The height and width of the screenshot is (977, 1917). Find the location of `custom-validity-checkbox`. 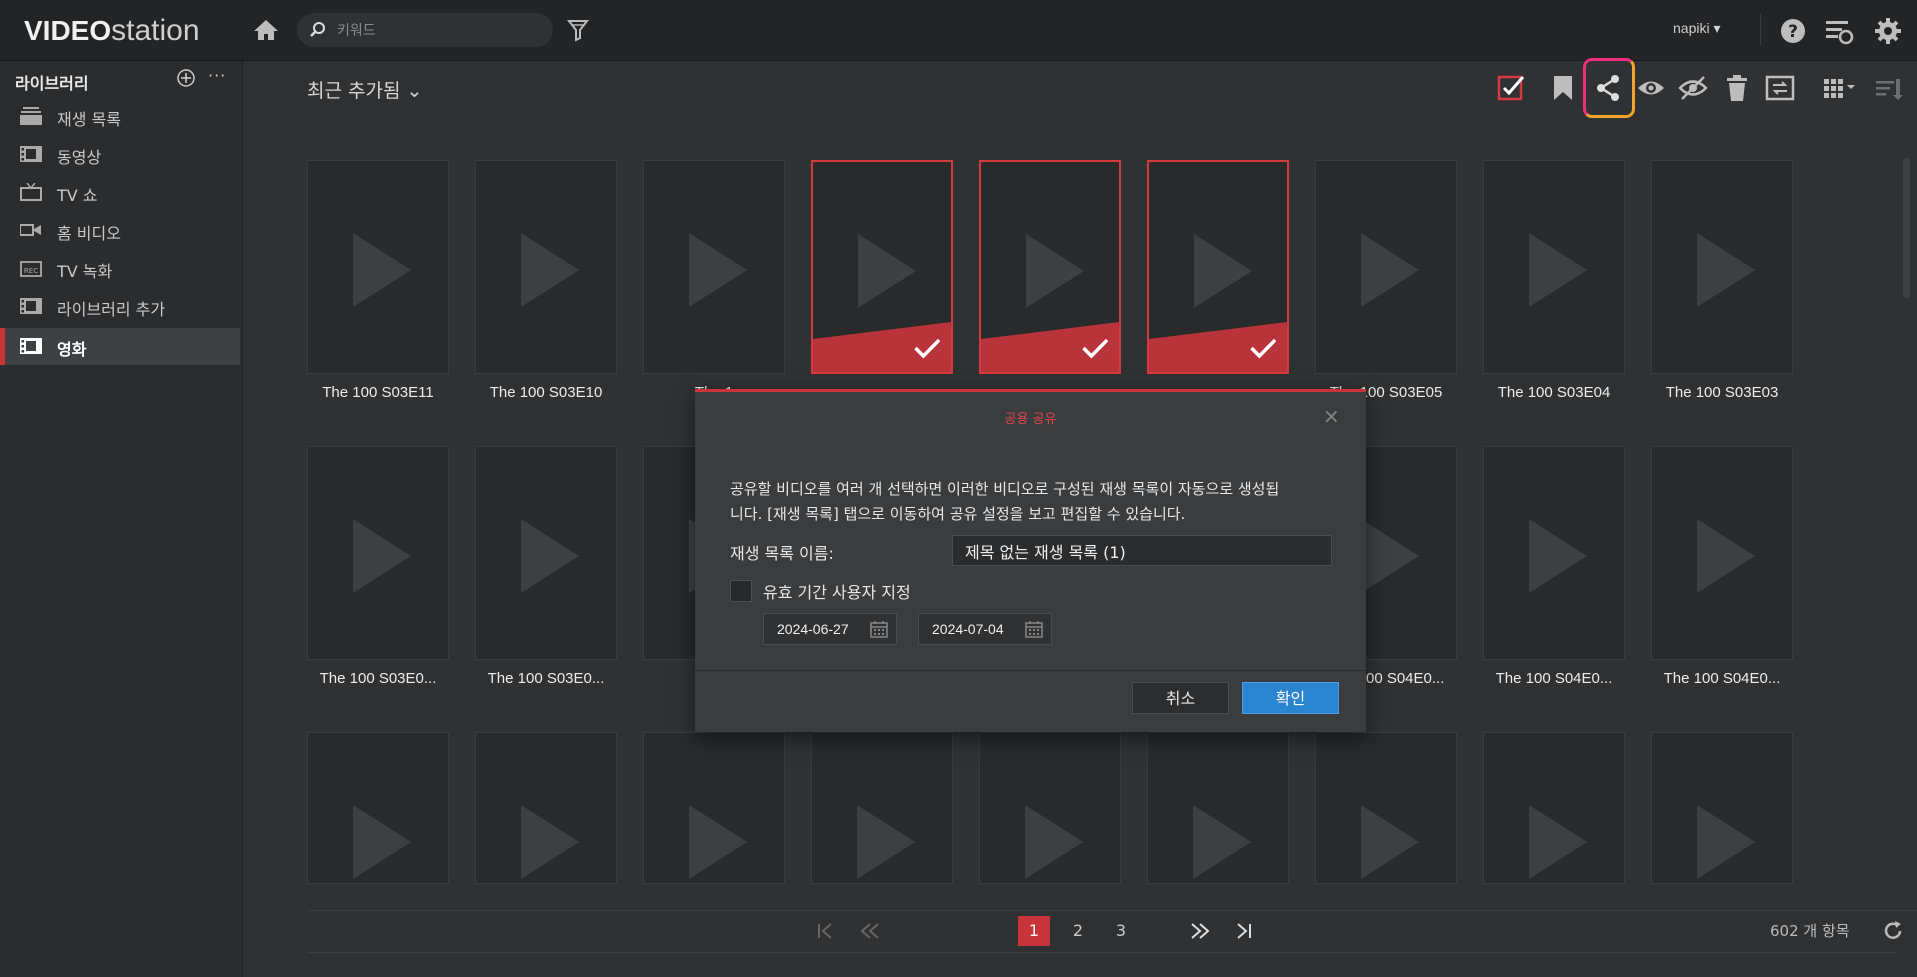

custom-validity-checkbox is located at coordinates (741, 591).